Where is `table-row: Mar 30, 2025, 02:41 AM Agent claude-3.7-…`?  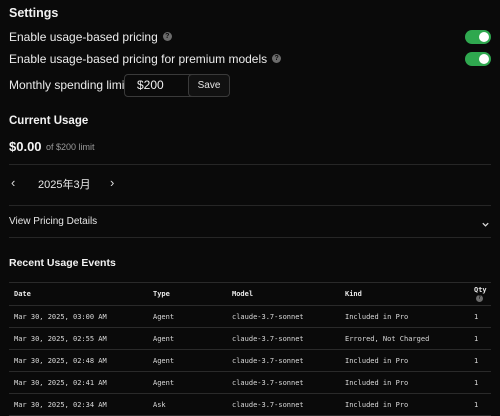
table-row: Mar 30, 2025, 02:41 AM Agent claude-3.7-… is located at coordinates (250, 382).